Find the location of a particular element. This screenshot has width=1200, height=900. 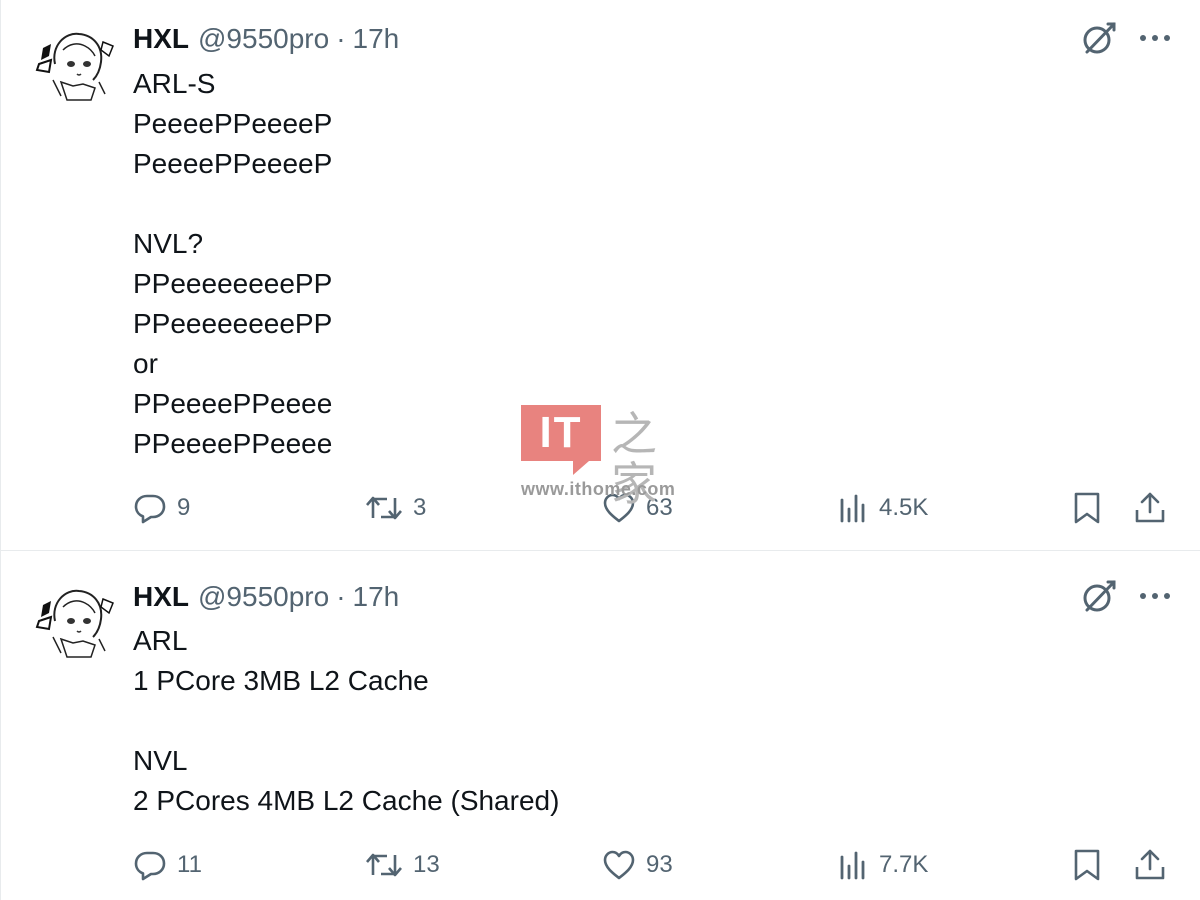

like-button: 93 is located at coordinates (637, 865).